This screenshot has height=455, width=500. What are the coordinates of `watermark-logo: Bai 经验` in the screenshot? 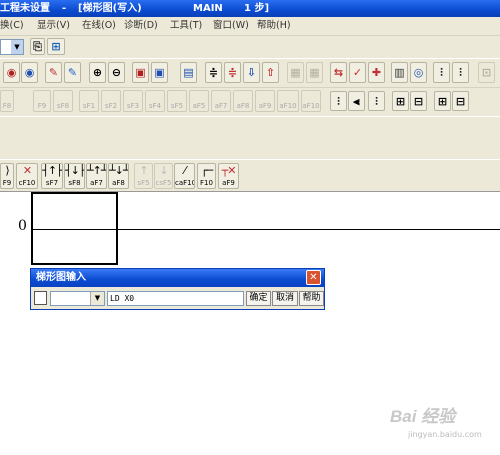 It's located at (423, 416).